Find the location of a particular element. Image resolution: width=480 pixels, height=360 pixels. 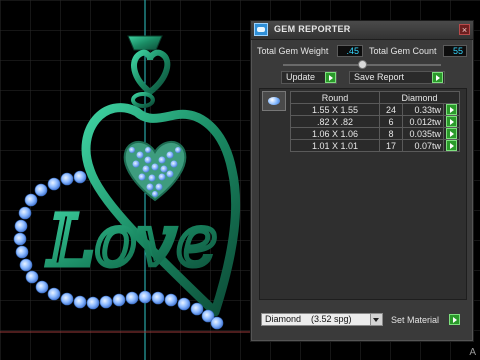

row-weight: 0.035tw is located at coordinates (423, 133).